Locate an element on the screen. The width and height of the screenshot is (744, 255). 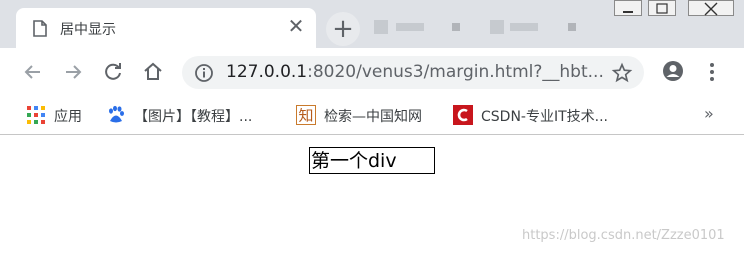
maximize-button is located at coordinates (662, 8).